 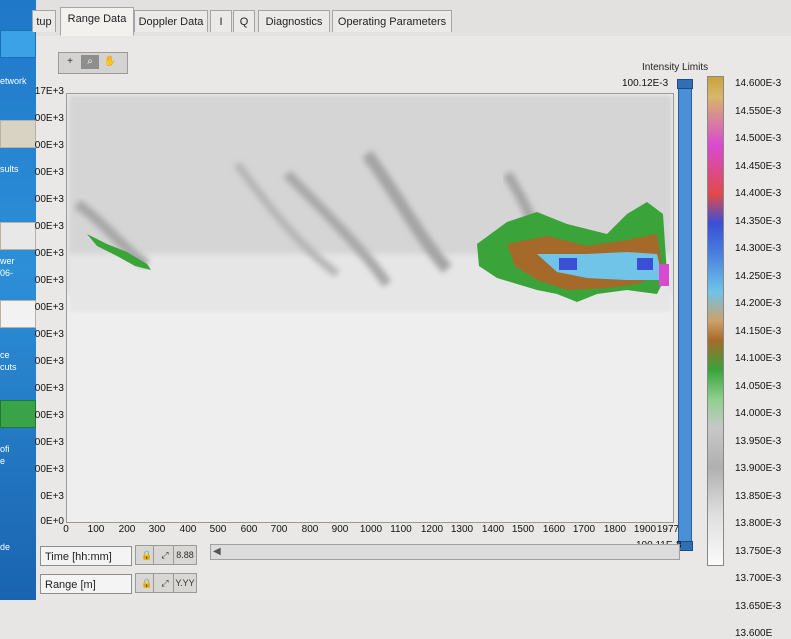 What do you see at coordinates (217, 552) in the screenshot?
I see `scroll-left-icon: ◀` at bounding box center [217, 552].